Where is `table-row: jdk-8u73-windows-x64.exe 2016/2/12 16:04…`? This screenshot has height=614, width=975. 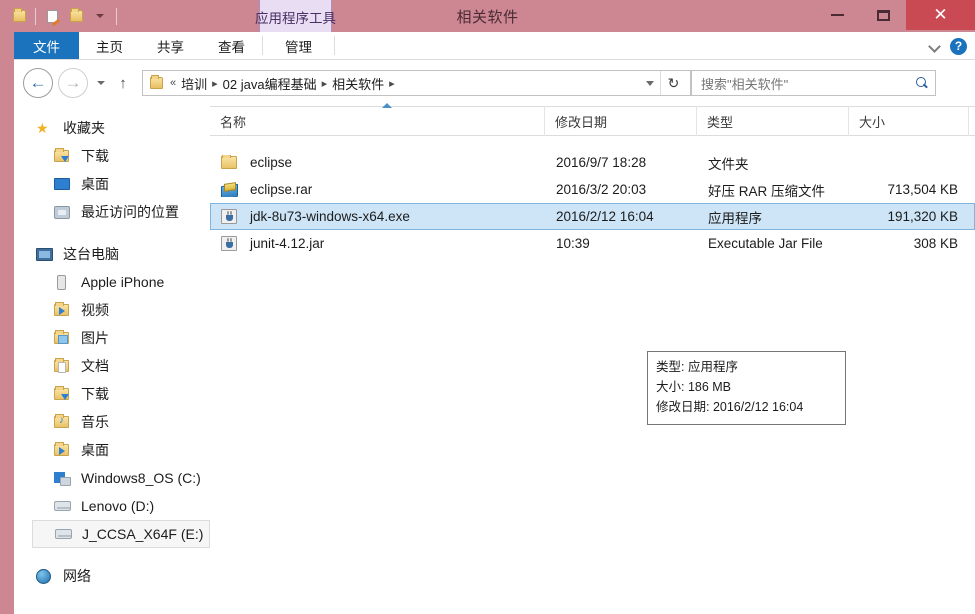 table-row: jdk-8u73-windows-x64.exe 2016/2/12 16:04… is located at coordinates (592, 216).